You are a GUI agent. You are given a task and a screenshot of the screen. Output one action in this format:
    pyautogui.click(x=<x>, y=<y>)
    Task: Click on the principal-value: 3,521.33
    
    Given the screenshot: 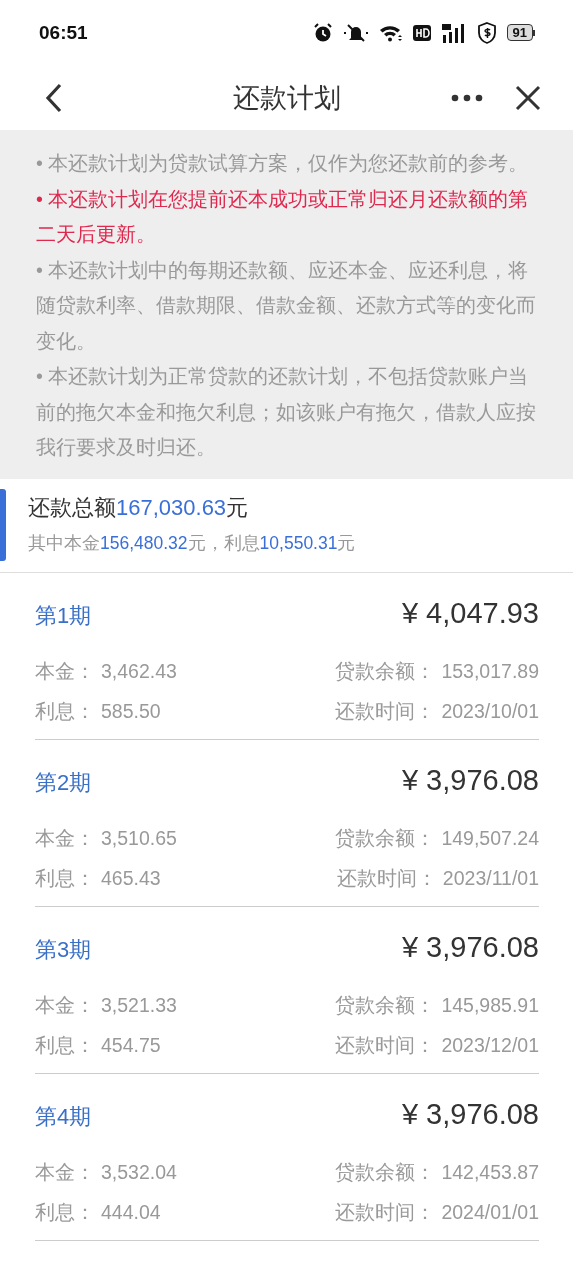 What is the action you would take?
    pyautogui.click(x=139, y=1005)
    